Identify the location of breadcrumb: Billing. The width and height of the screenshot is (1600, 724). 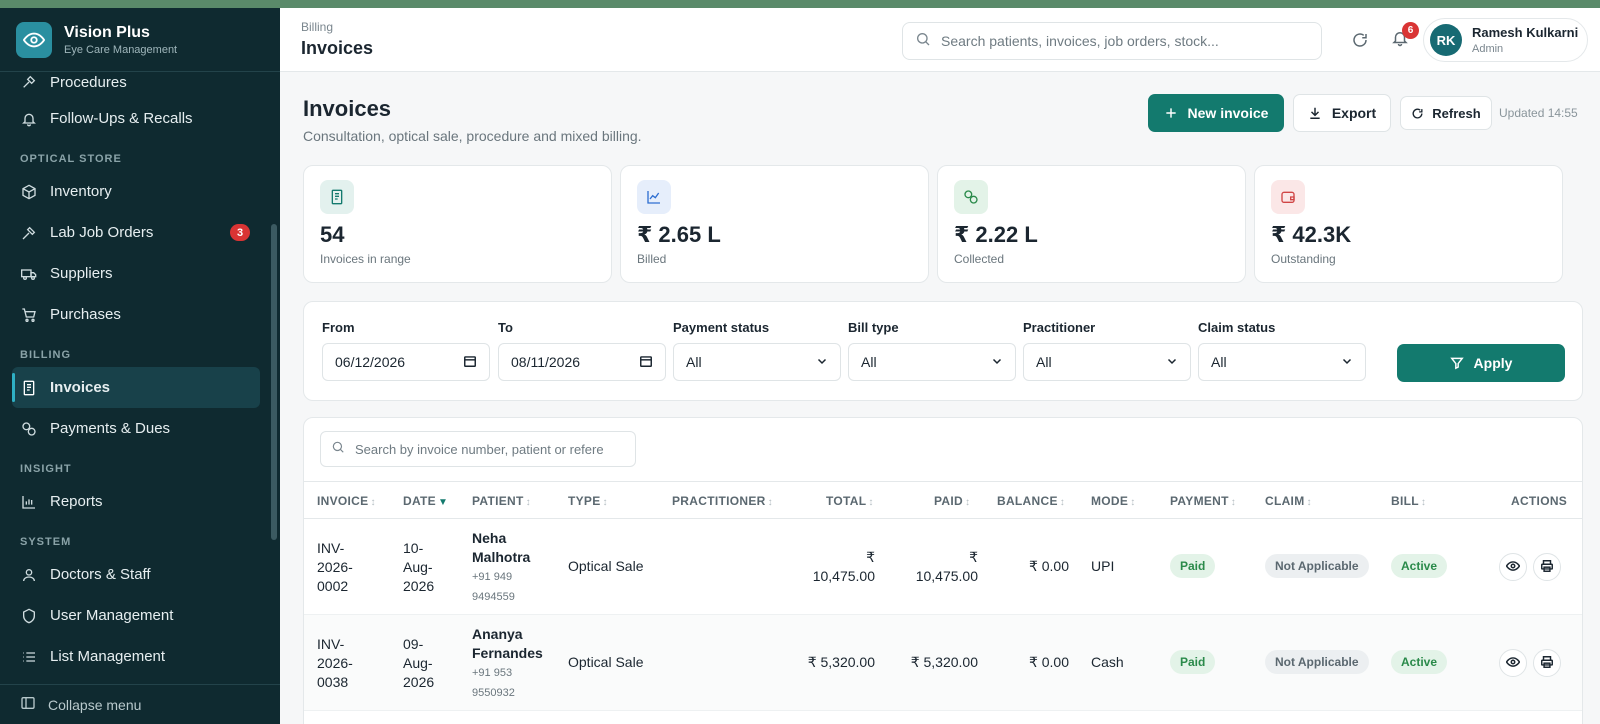
(317, 27).